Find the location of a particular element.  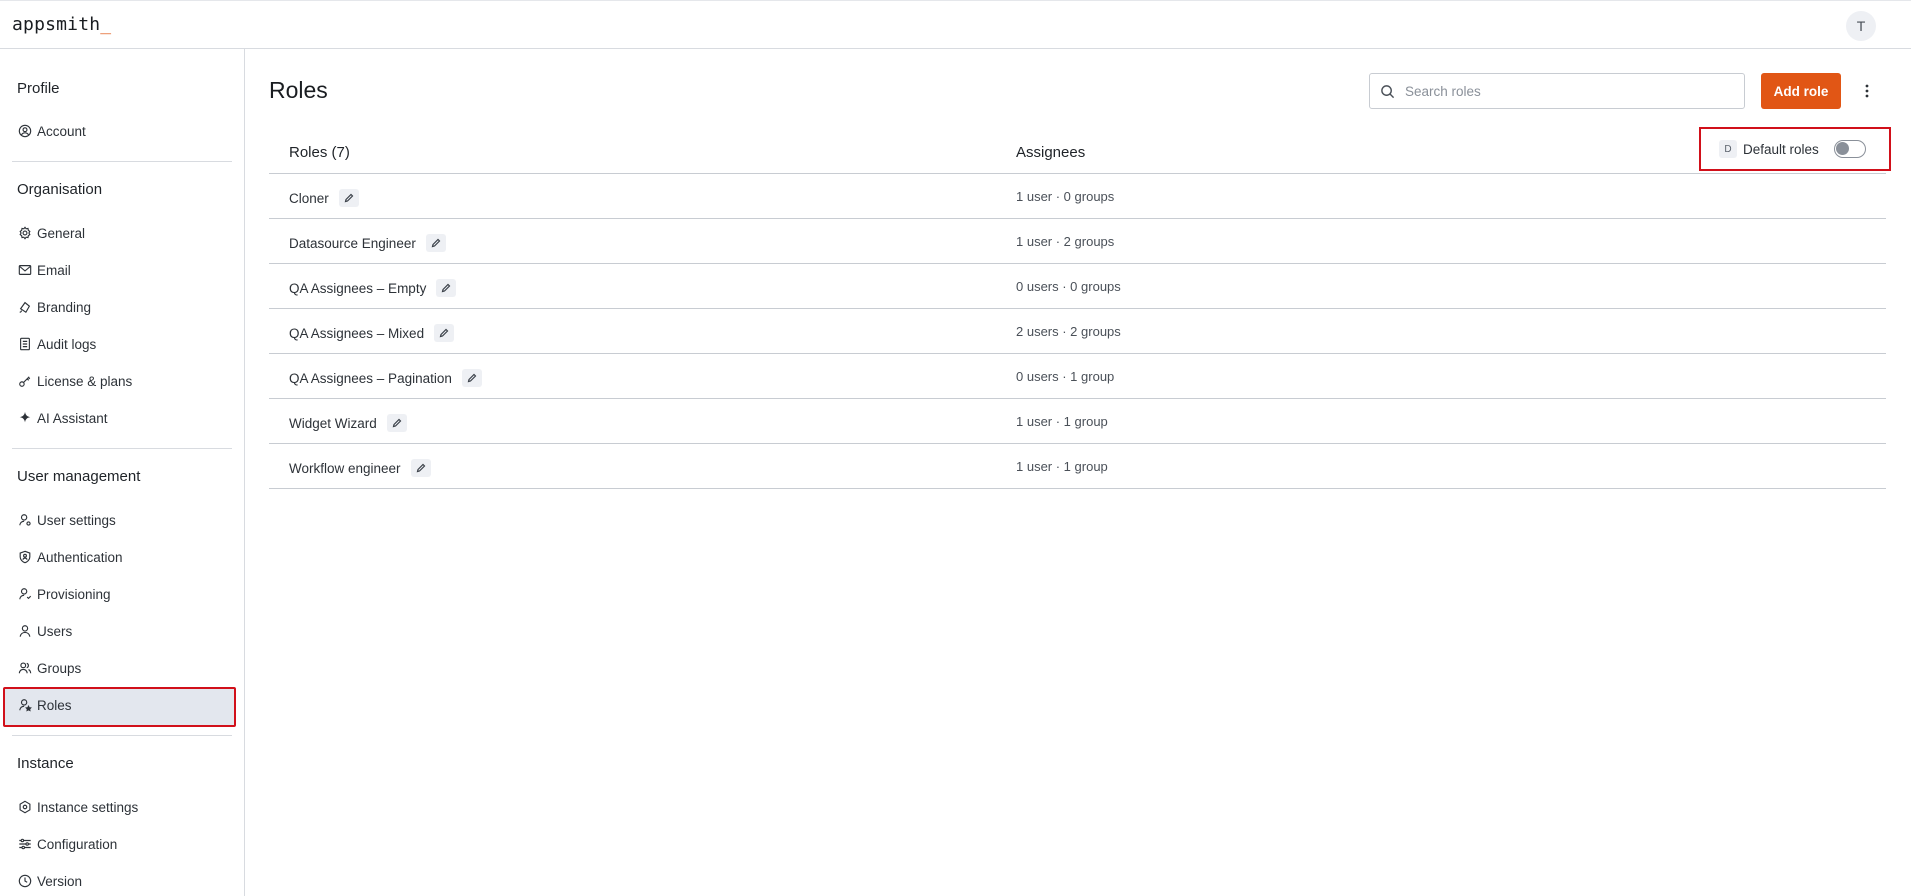

section-title-profile: Profile is located at coordinates (38, 88).